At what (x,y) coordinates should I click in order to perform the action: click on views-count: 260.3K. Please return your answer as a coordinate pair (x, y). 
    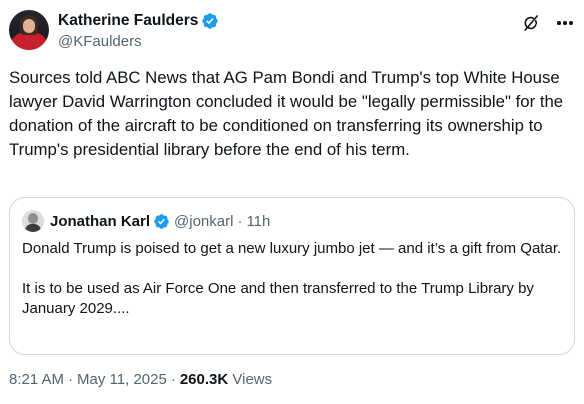
    Looking at the image, I should click on (204, 379).